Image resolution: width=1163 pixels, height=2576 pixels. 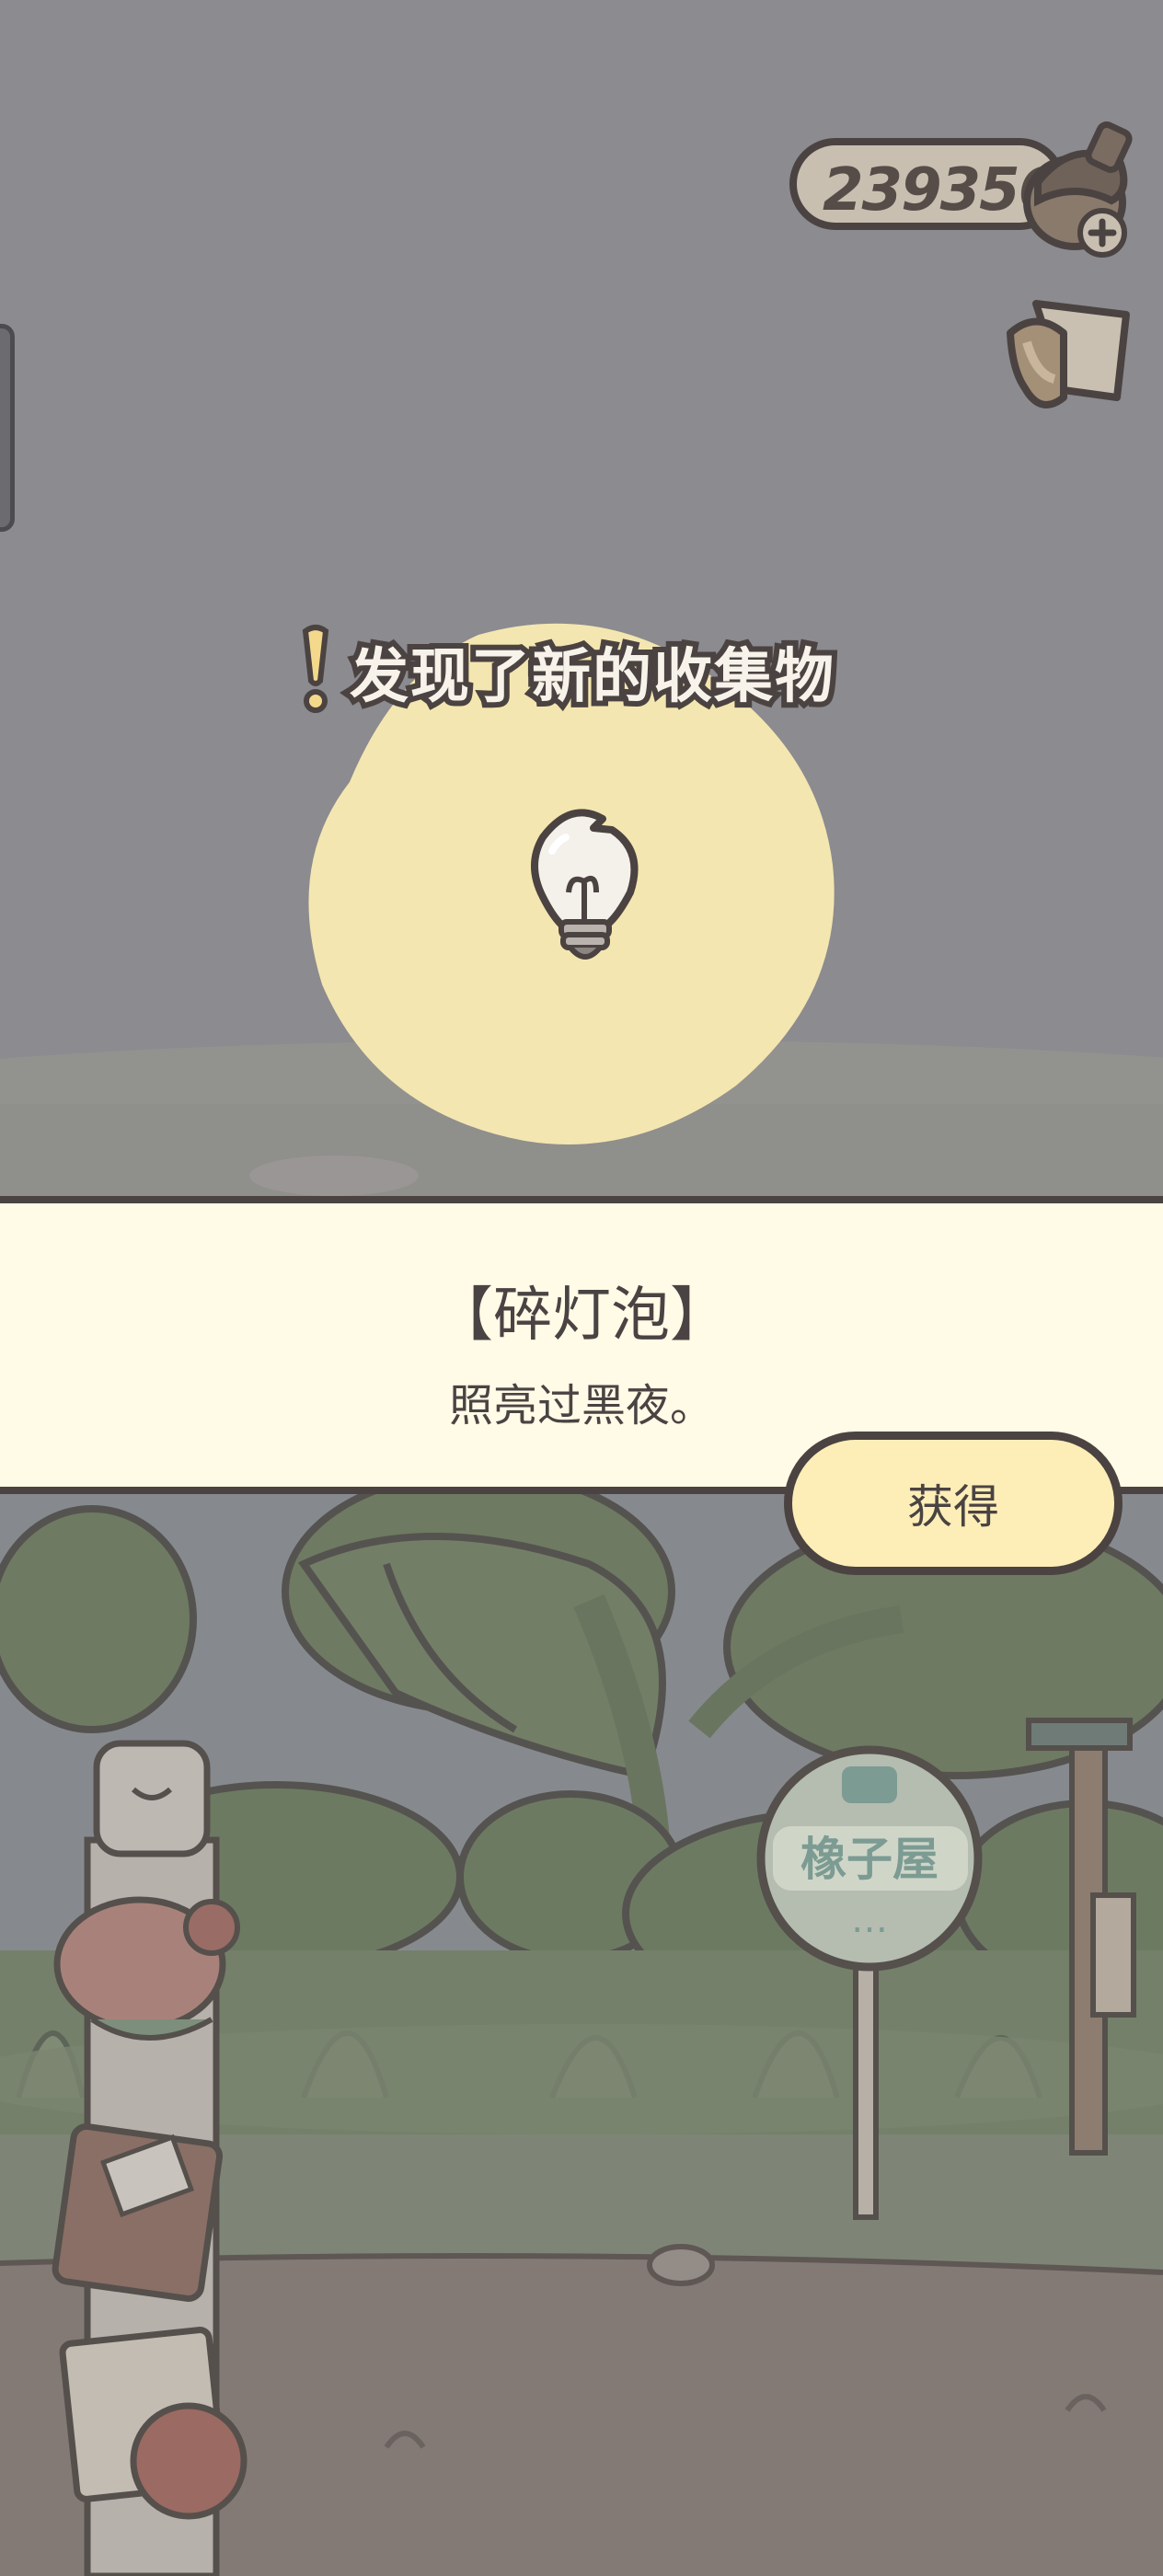 What do you see at coordinates (315, 669) in the screenshot?
I see `exclamation-icon` at bounding box center [315, 669].